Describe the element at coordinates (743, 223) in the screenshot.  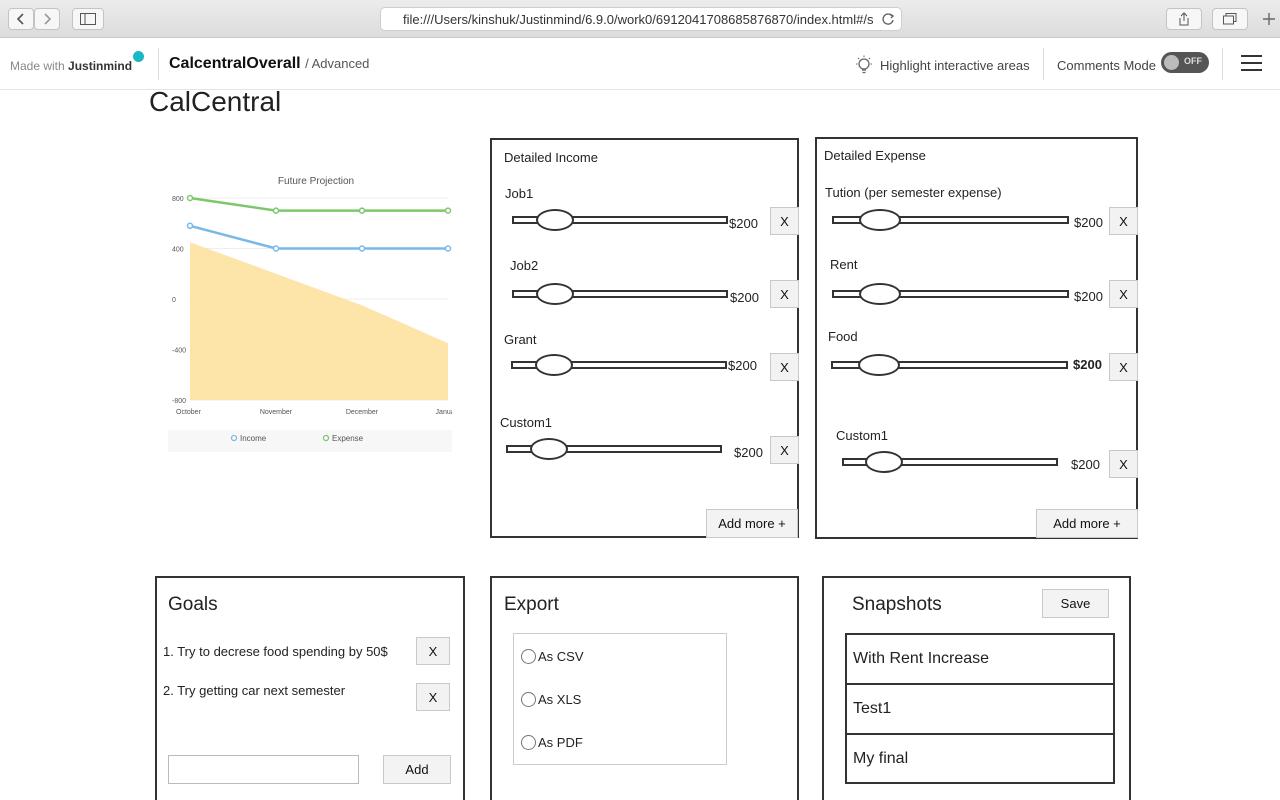
I see `income-amount-job1: $200` at that location.